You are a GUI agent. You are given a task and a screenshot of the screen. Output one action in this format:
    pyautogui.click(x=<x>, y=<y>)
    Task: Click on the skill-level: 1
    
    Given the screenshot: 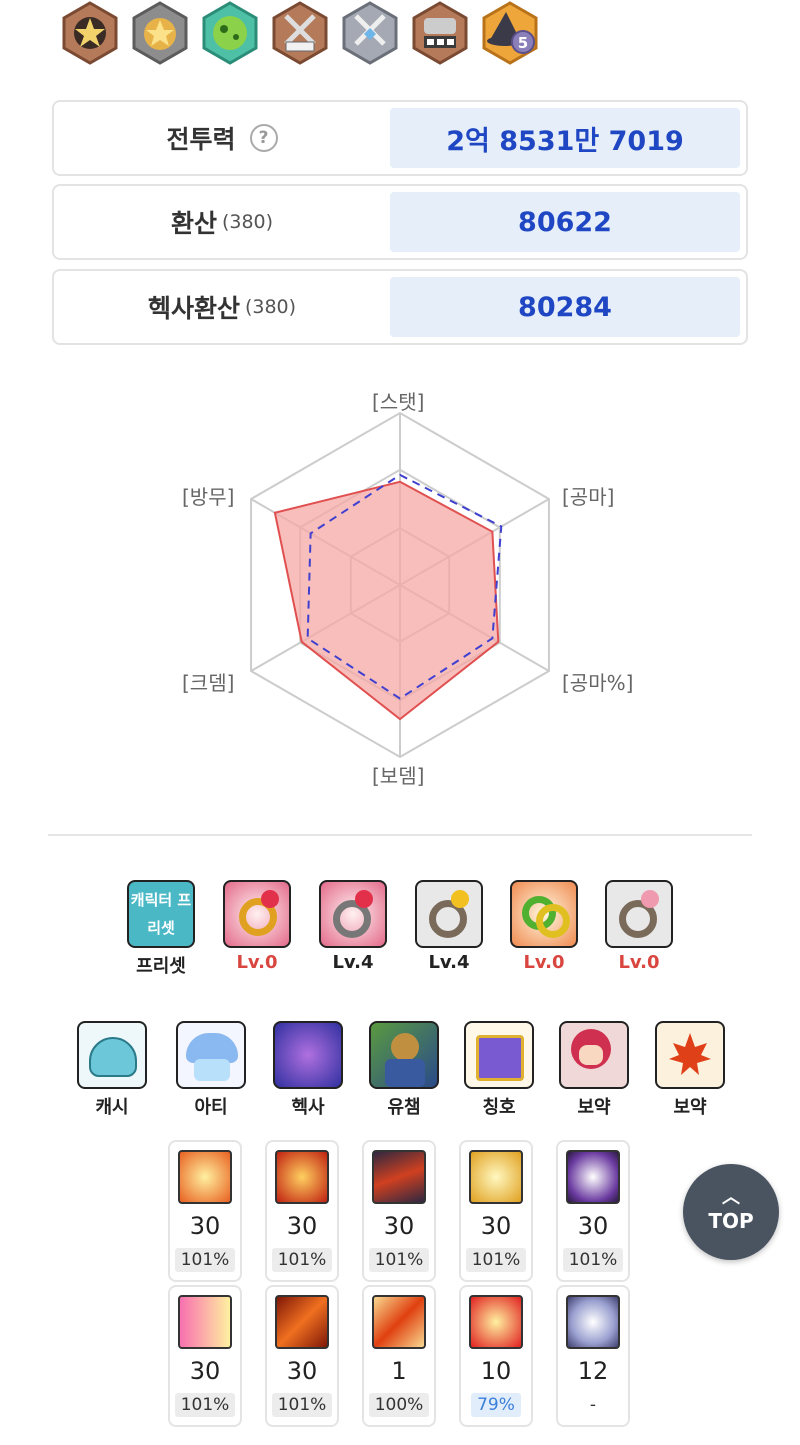 What is the action you would take?
    pyautogui.click(x=399, y=1371)
    